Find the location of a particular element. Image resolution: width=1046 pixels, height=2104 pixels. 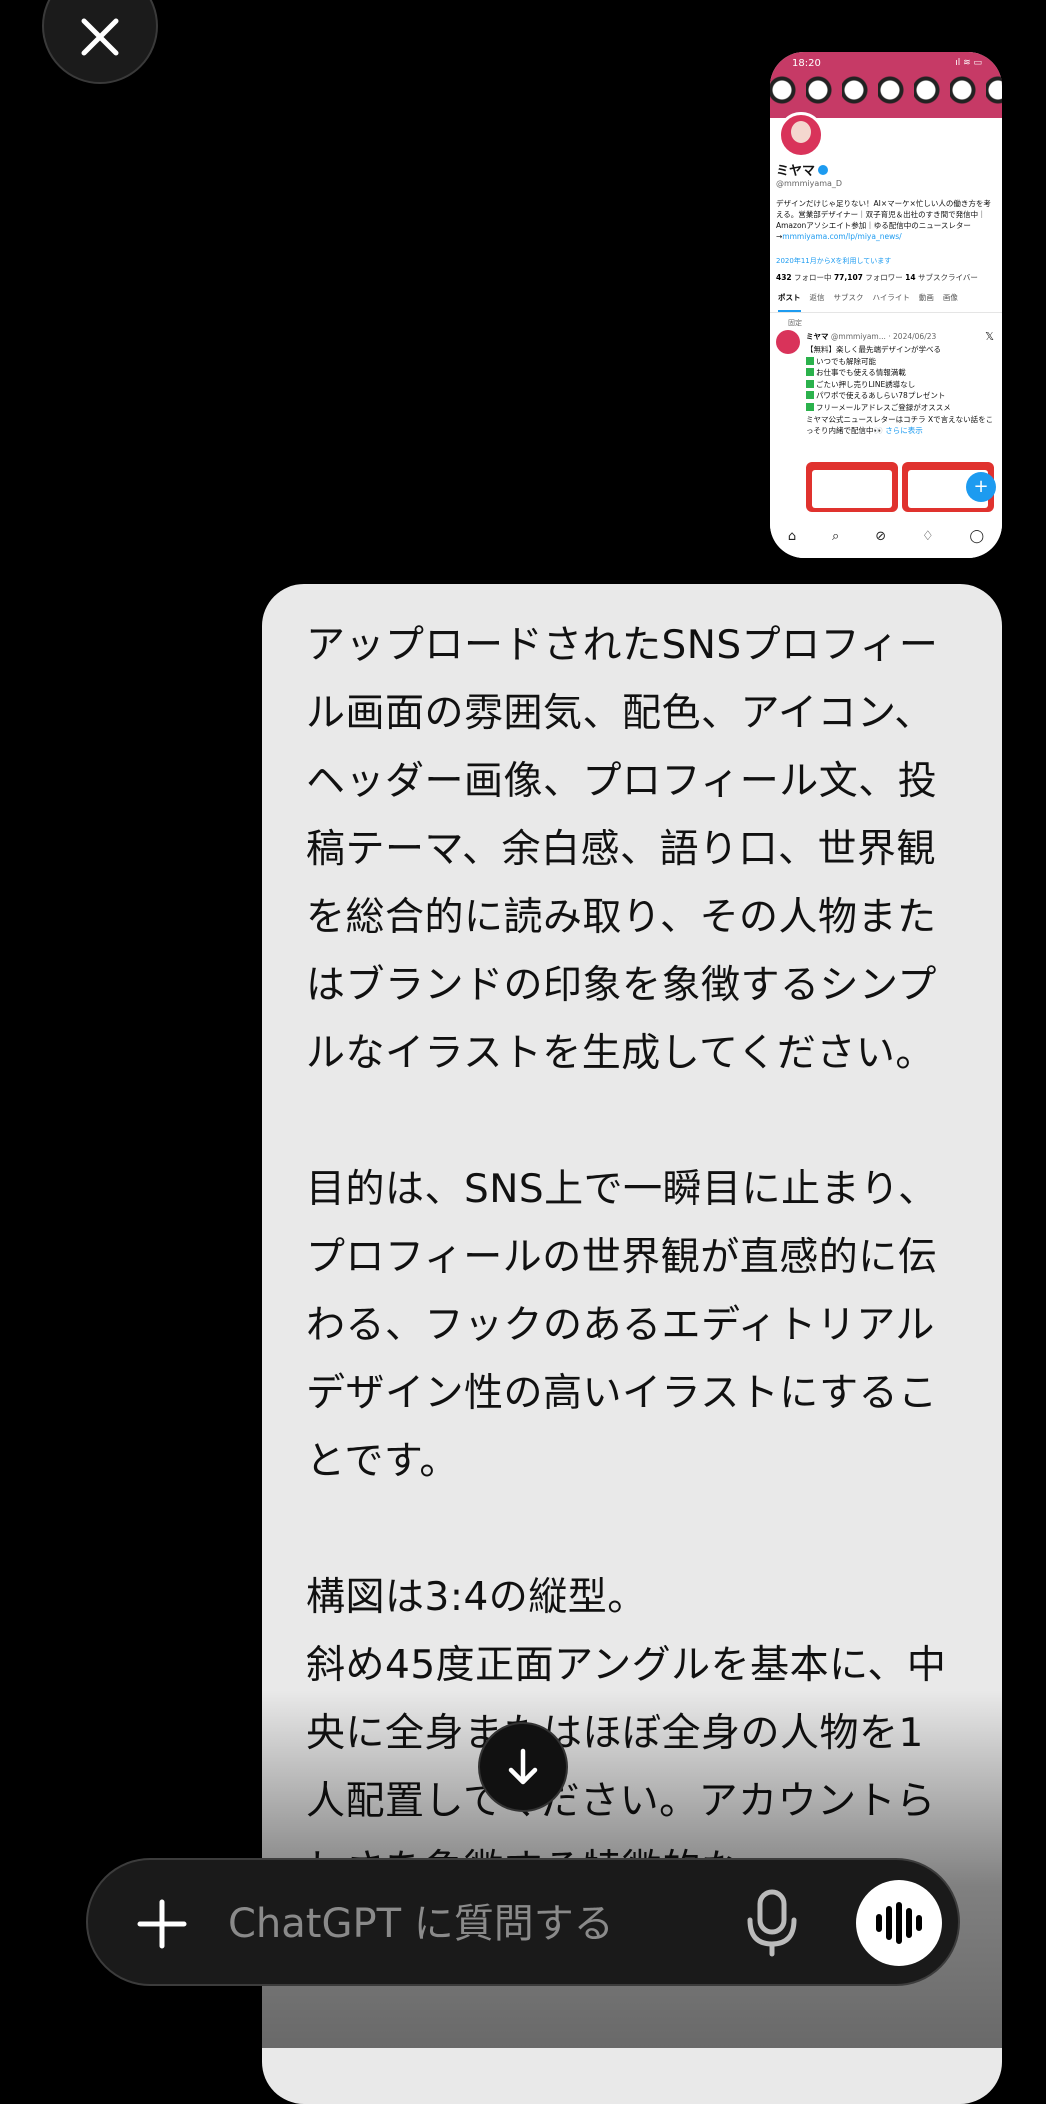

arrow-down-icon is located at coordinates (523, 1766).